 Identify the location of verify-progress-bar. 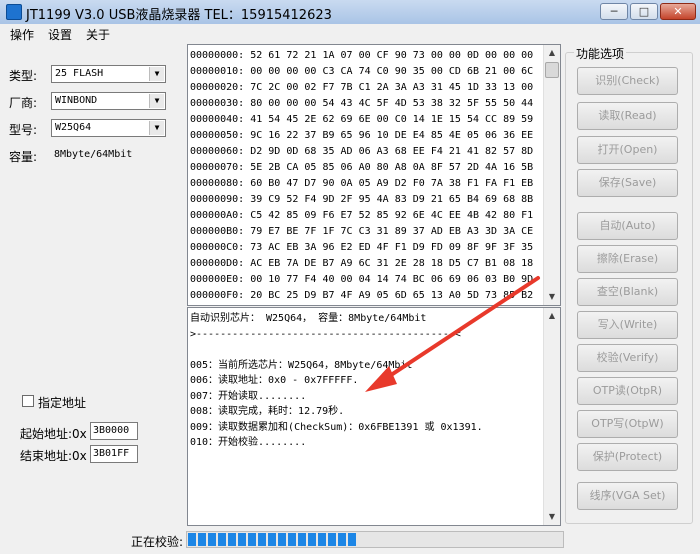
(375, 539).